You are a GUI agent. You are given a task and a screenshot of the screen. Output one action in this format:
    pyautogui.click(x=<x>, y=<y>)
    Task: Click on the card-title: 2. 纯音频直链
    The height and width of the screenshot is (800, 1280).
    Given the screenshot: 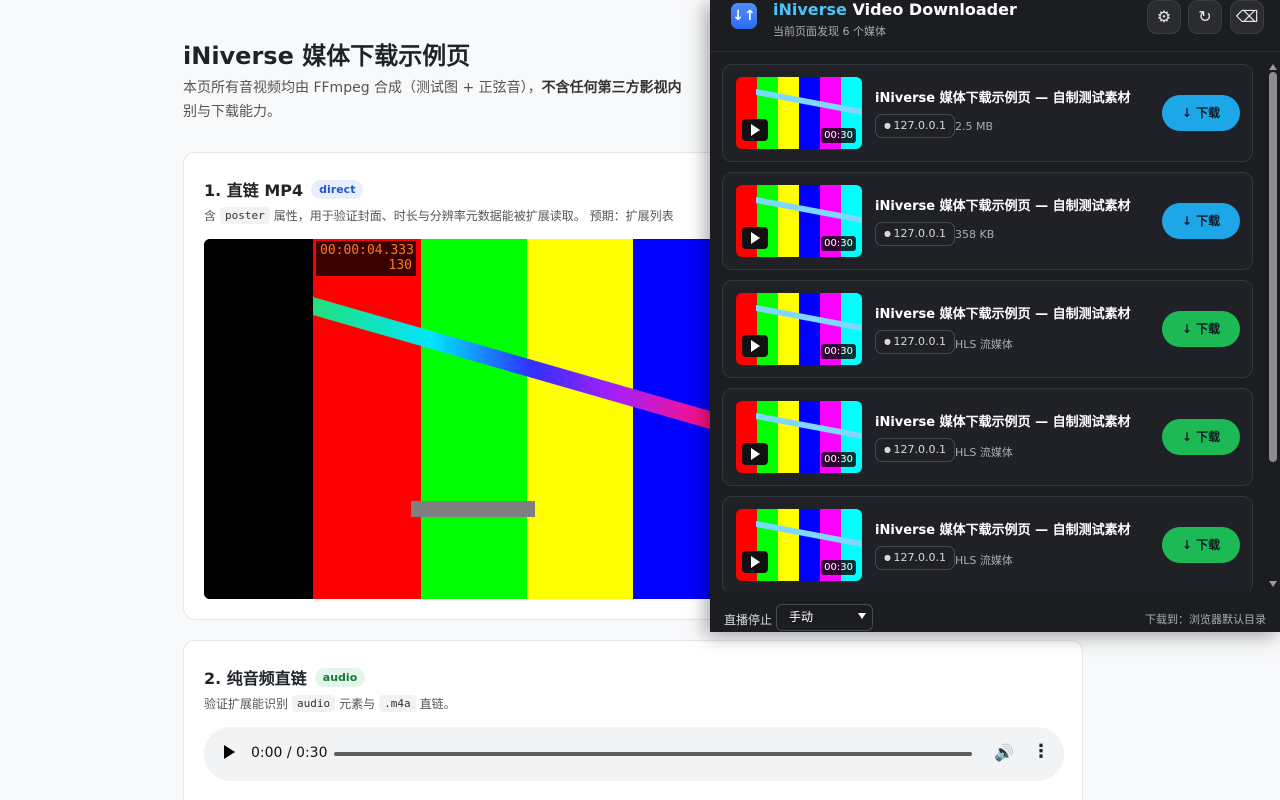 What is the action you would take?
    pyautogui.click(x=255, y=678)
    